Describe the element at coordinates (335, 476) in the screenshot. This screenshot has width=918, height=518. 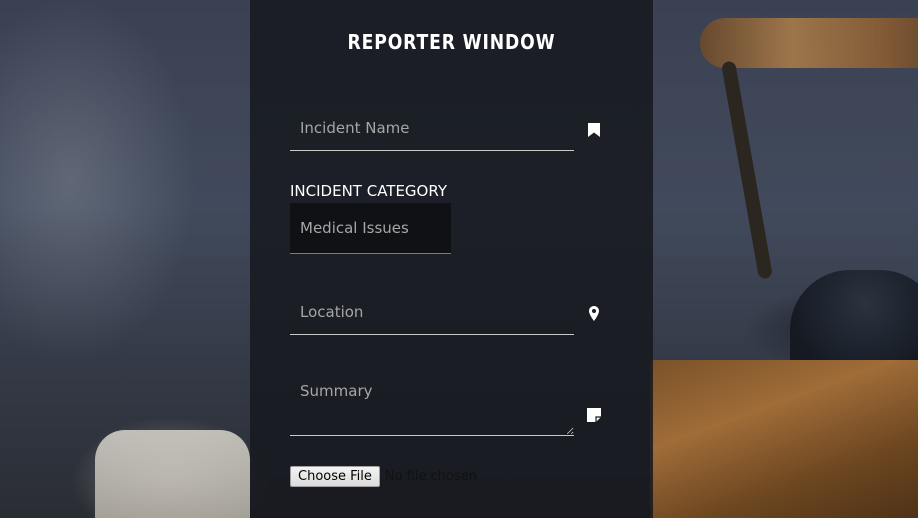
I see `choose-file-button: Choose File` at that location.